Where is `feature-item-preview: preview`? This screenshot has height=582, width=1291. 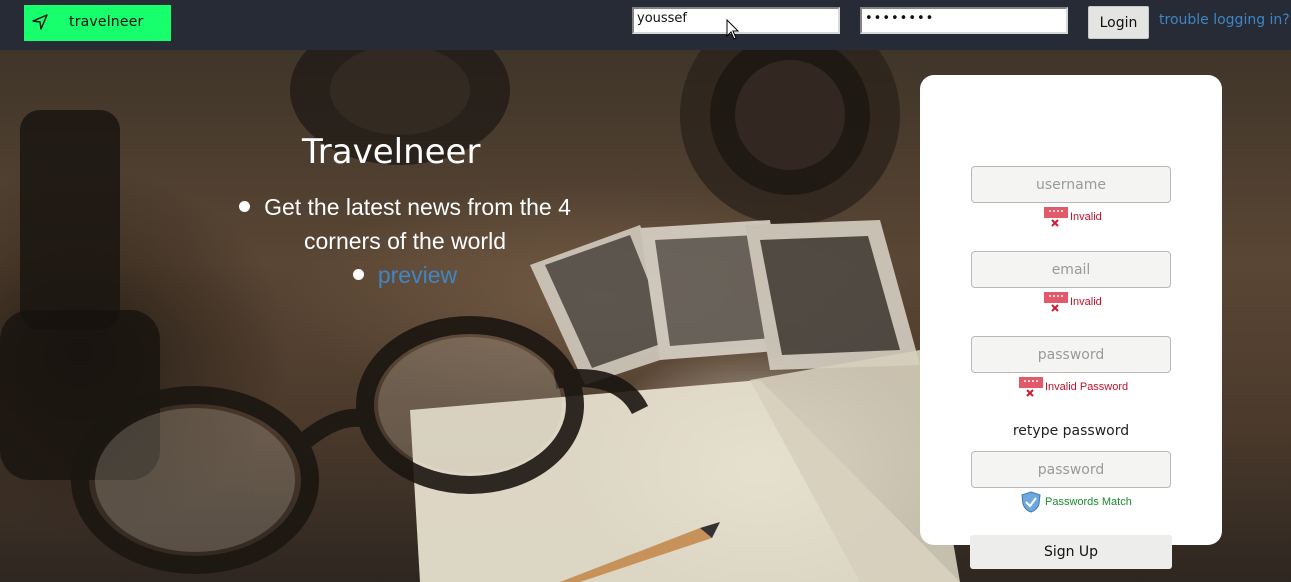
feature-item-preview: preview is located at coordinates (405, 275).